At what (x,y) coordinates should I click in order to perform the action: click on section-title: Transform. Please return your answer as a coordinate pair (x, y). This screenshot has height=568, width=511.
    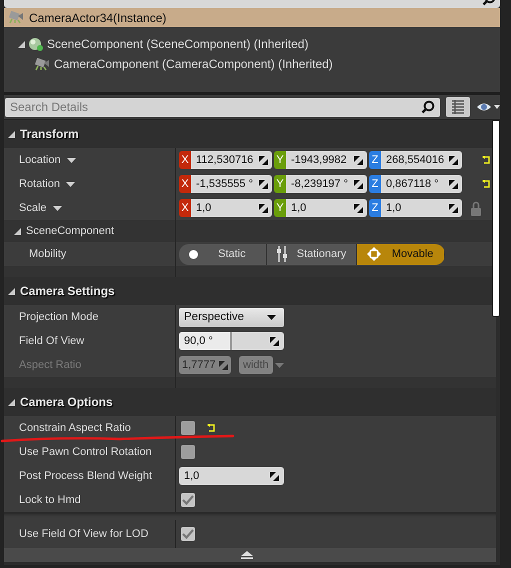
    Looking at the image, I should click on (49, 134).